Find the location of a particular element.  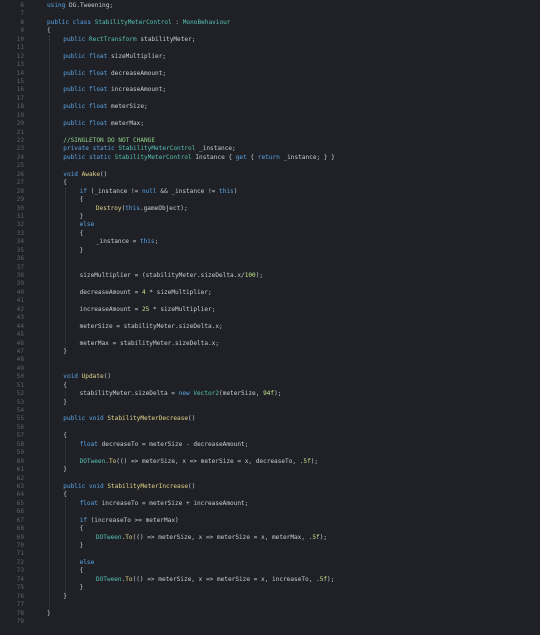

code-line: 70} is located at coordinates (270, 546).